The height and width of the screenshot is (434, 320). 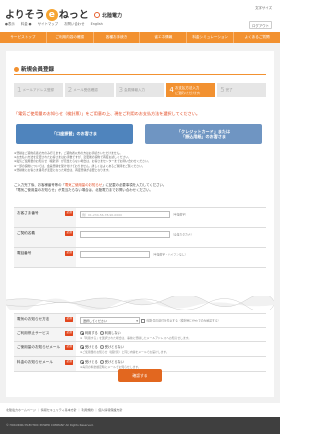 I want to click on field-label: 電話番号 必須, so click(x=45, y=257).